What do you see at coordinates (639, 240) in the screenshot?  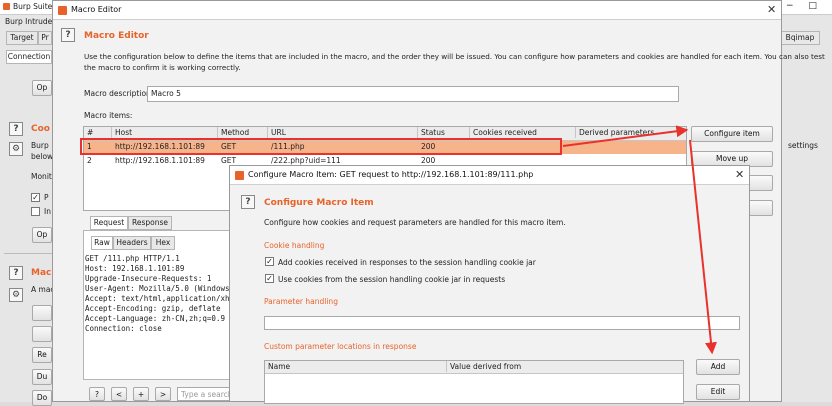 I see `annotation-arrows` at bounding box center [639, 240].